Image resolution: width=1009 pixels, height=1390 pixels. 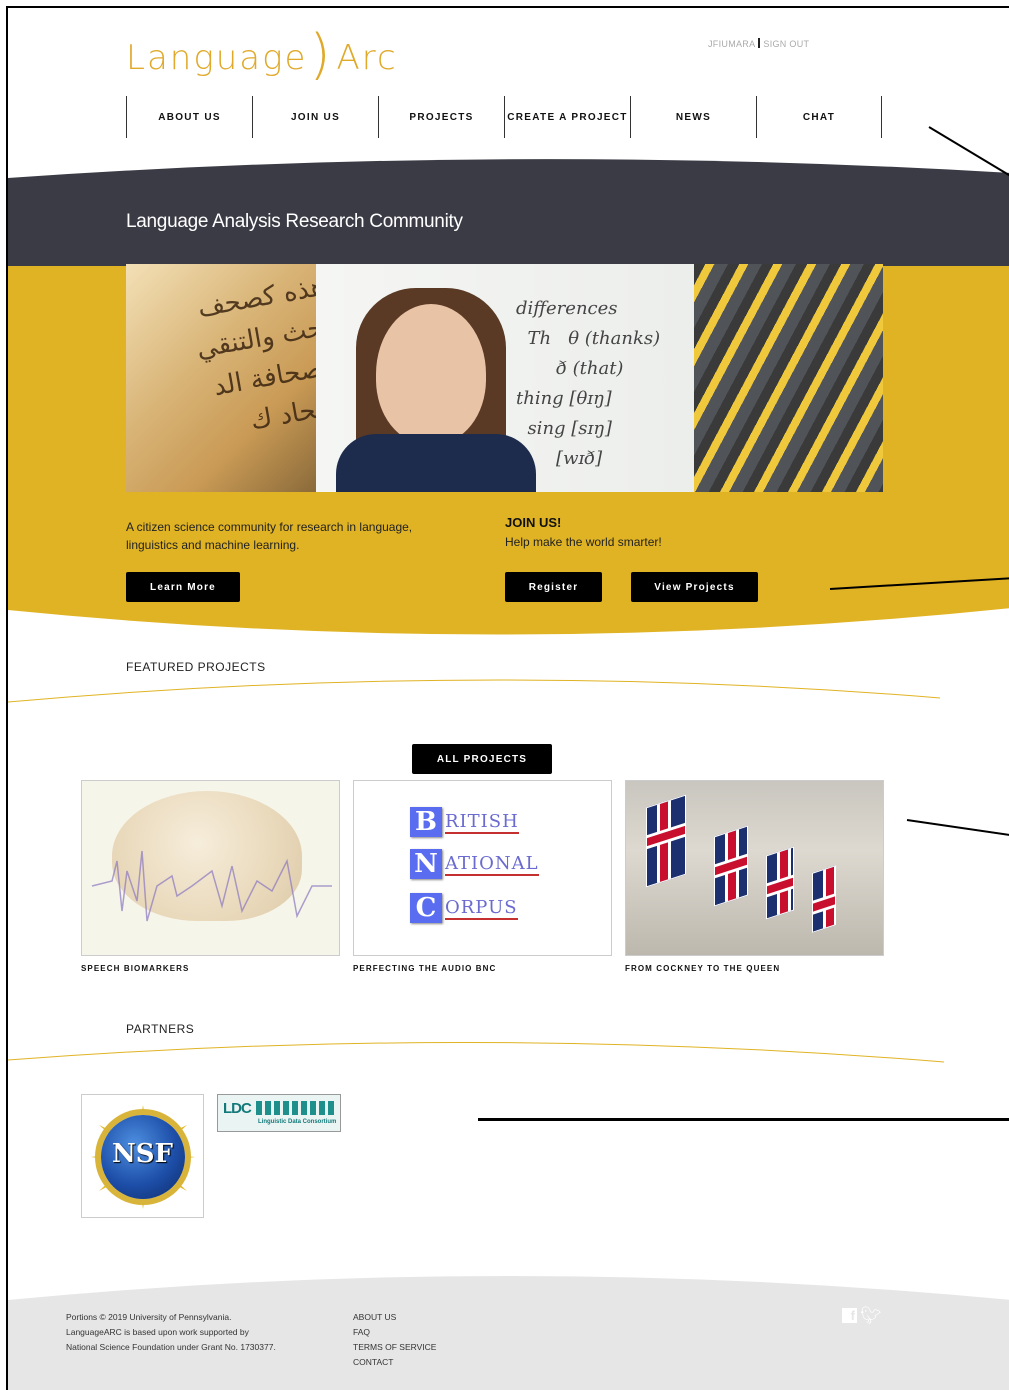 I want to click on bnc-rest-ational: ATIONAL, so click(x=492, y=864).